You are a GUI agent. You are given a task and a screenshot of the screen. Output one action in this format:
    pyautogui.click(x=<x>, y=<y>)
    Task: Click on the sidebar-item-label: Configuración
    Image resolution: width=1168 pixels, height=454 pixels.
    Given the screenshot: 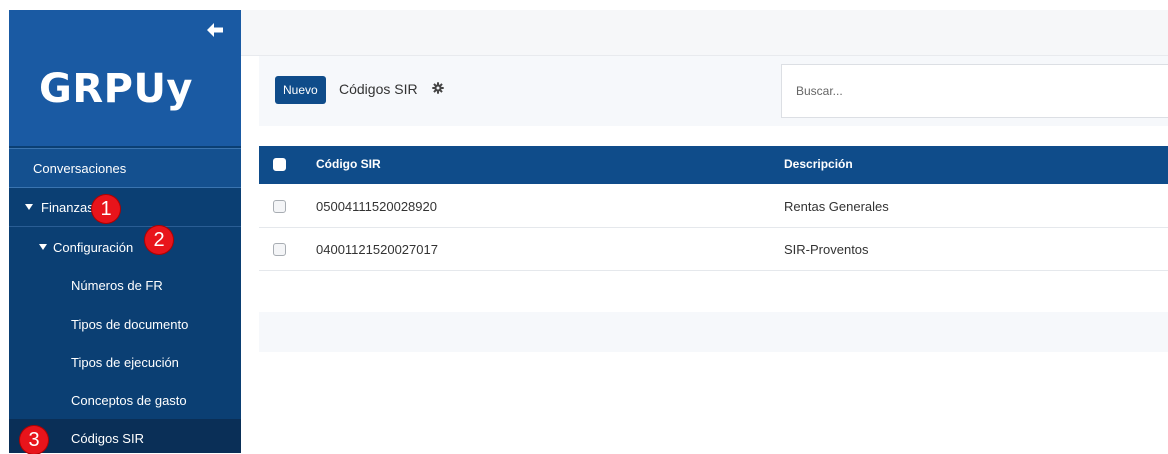 What is the action you would take?
    pyautogui.click(x=93, y=247)
    